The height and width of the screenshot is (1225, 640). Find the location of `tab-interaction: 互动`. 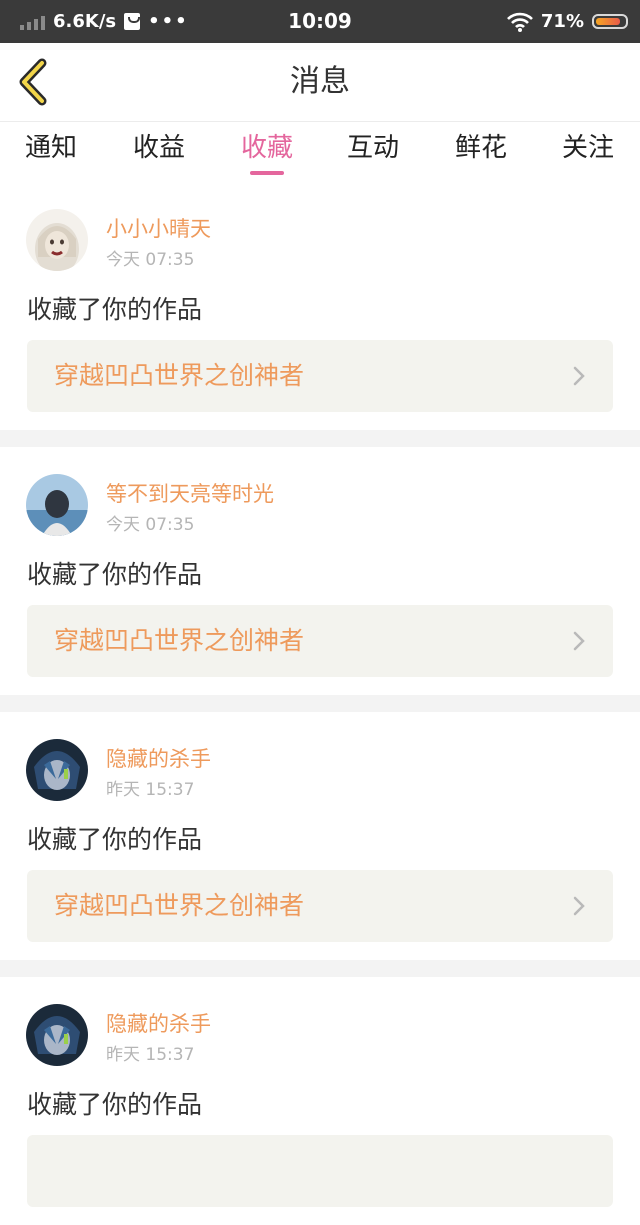

tab-interaction: 互动 is located at coordinates (373, 152).